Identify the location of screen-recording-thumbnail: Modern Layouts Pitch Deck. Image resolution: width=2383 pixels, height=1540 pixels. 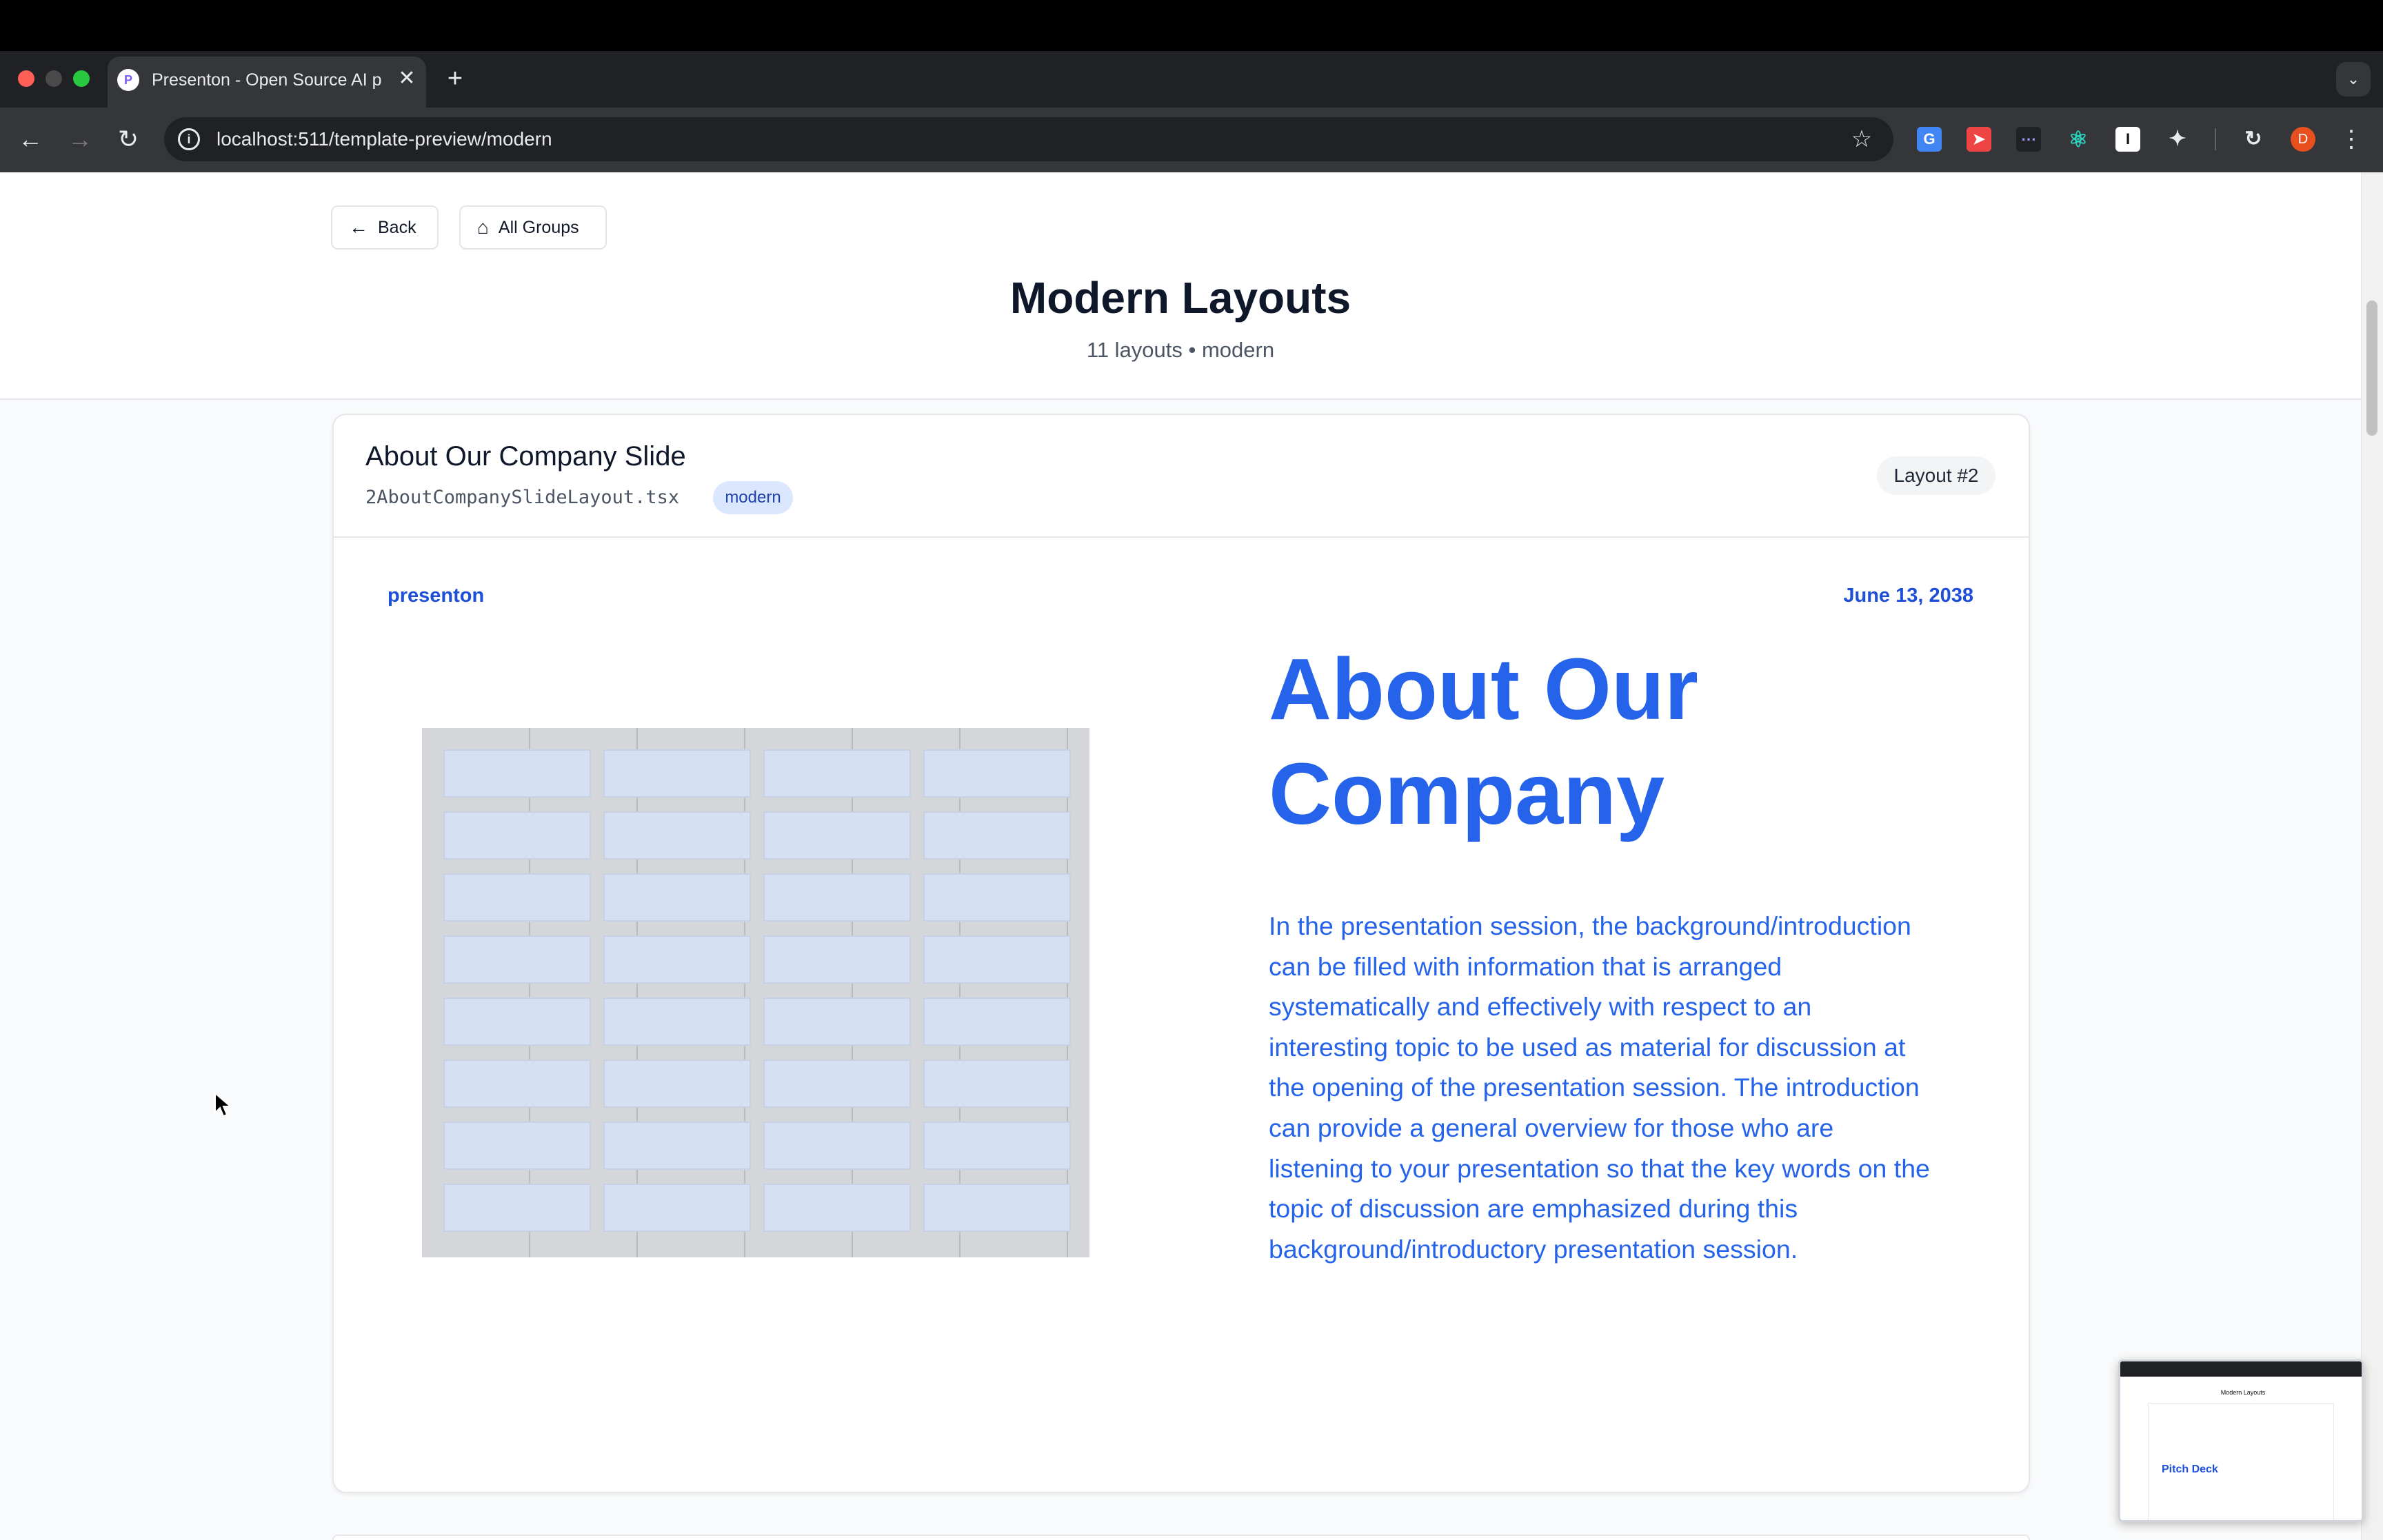
(2241, 1441).